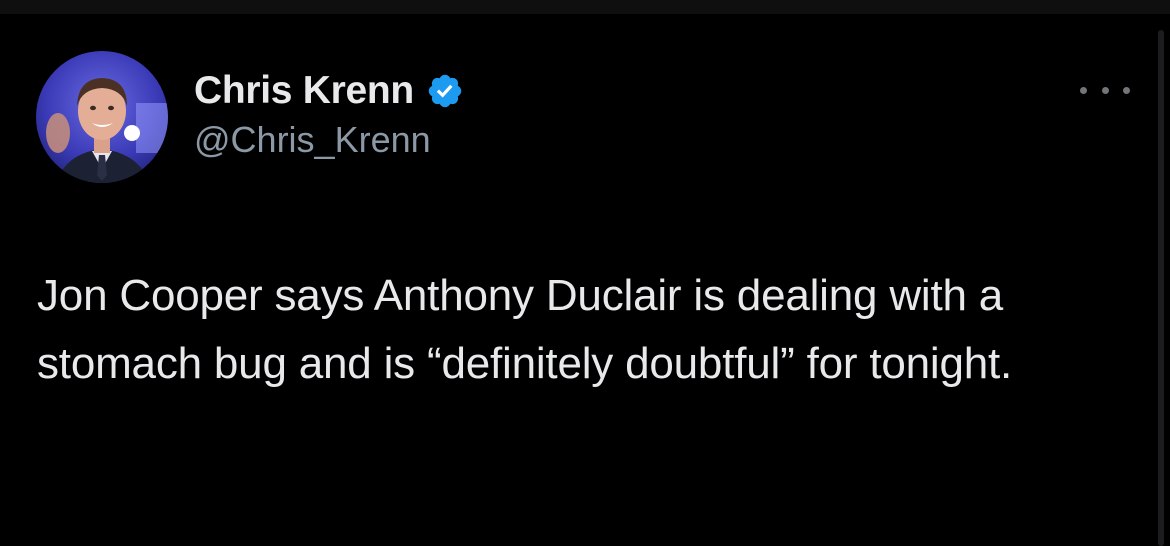  I want to click on verified-badge-icon, so click(445, 91).